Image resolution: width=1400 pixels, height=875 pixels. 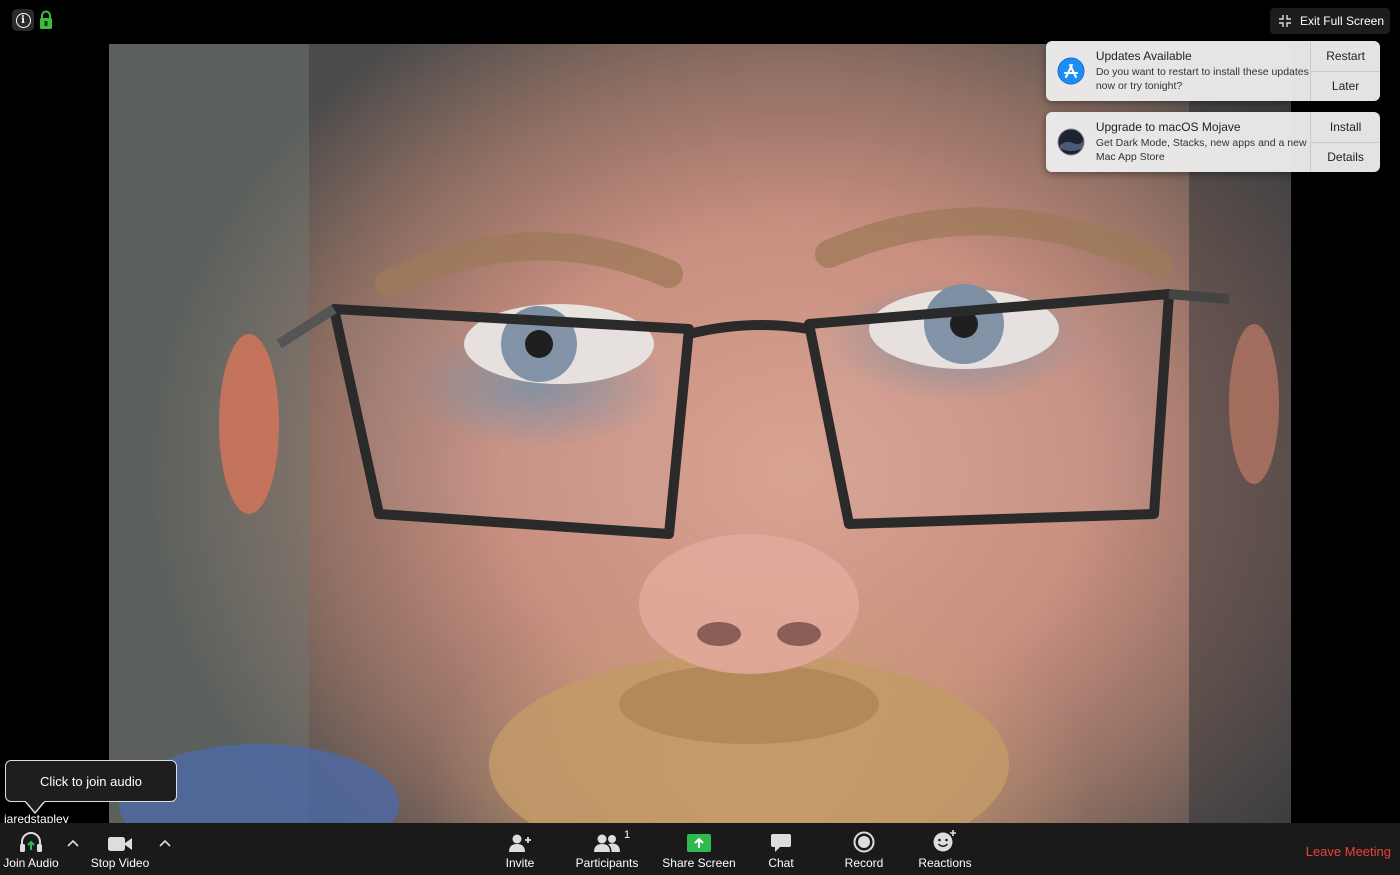 What do you see at coordinates (627, 835) in the screenshot?
I see `participants-count-badge: 1` at bounding box center [627, 835].